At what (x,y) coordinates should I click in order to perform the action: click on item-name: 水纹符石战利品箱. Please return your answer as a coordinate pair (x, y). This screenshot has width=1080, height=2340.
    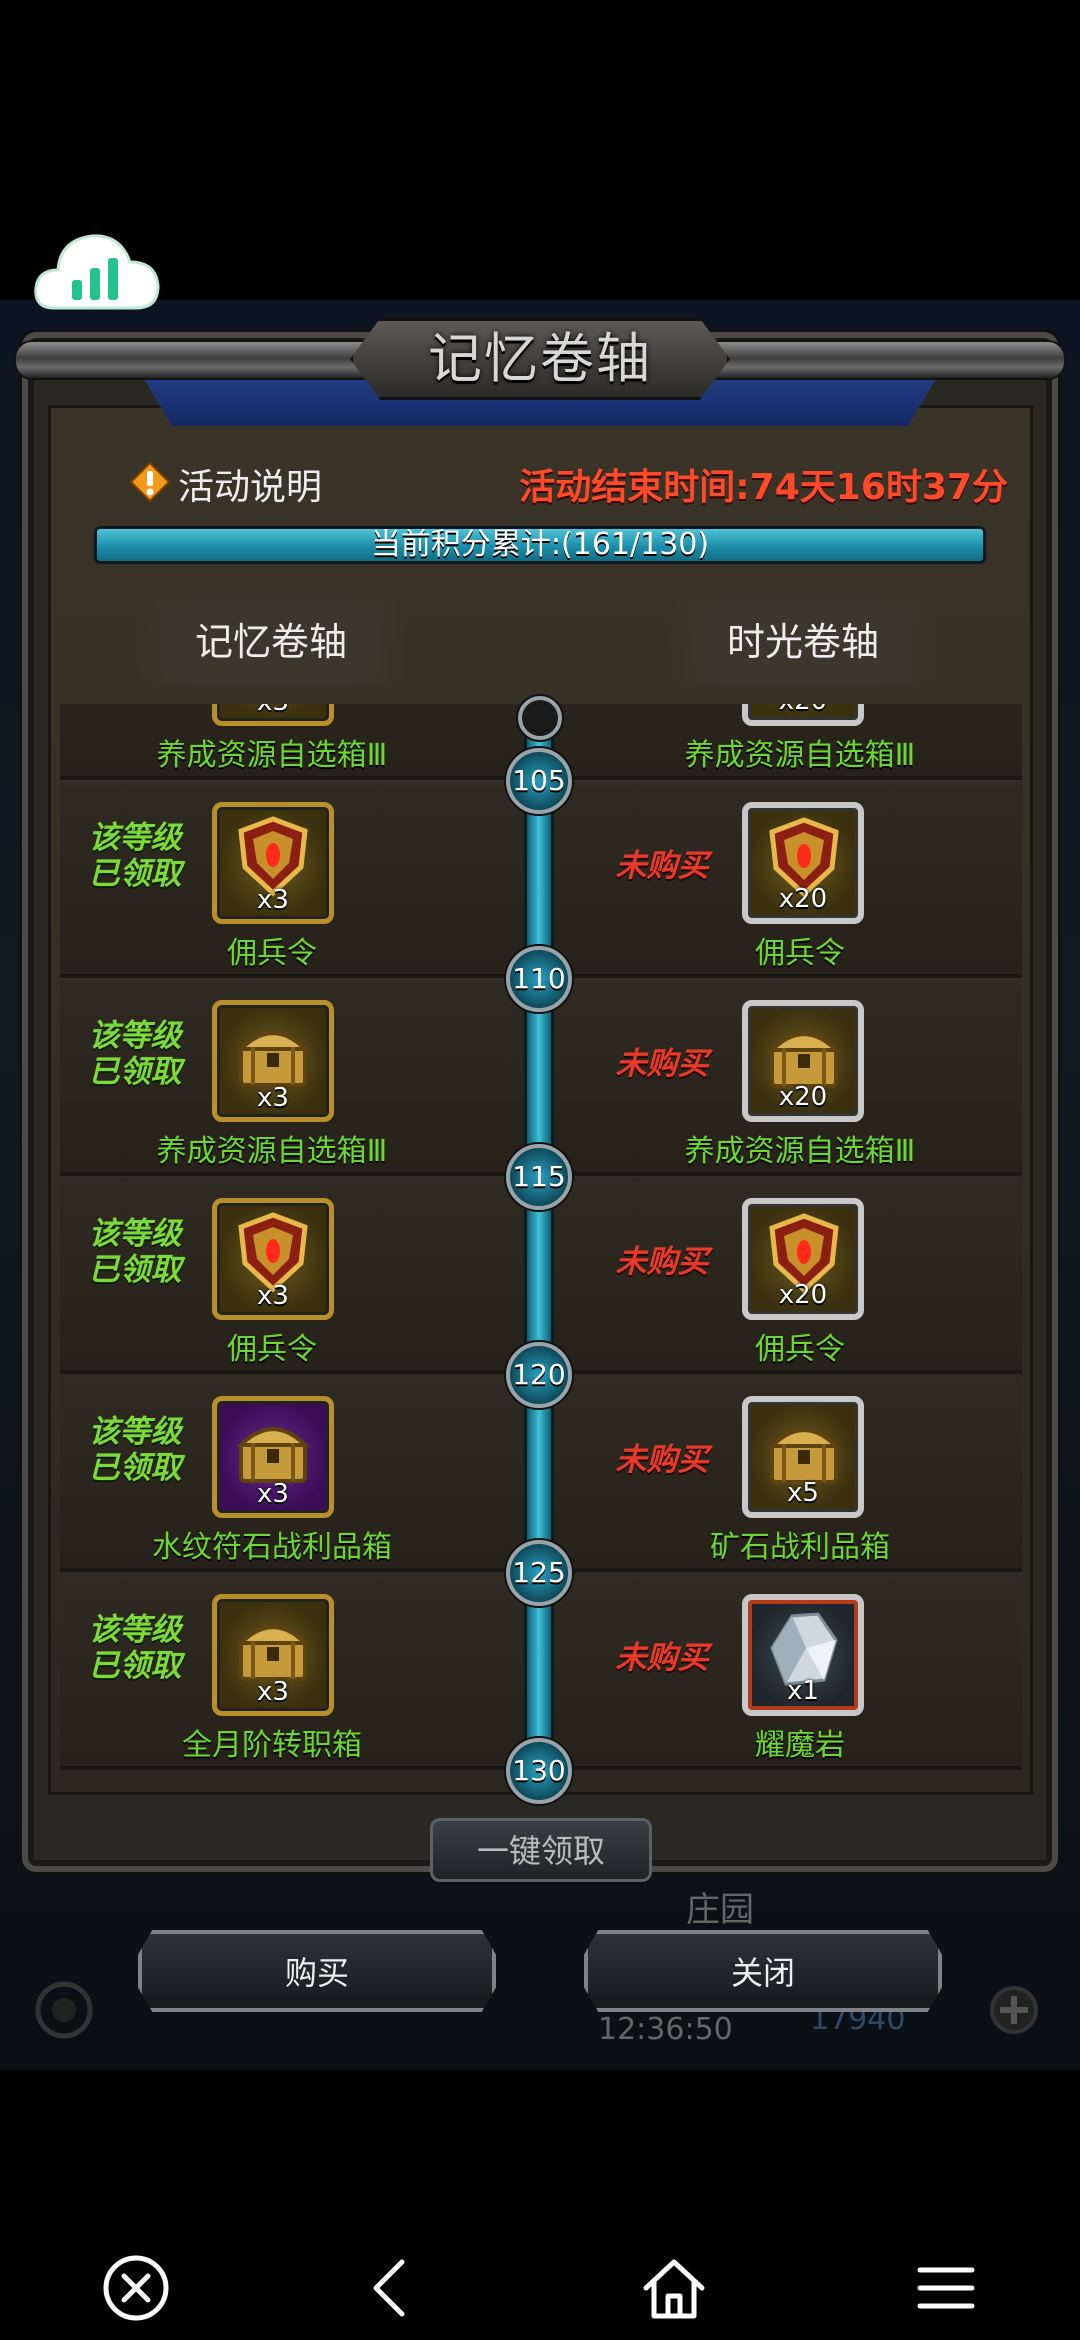
    Looking at the image, I should click on (272, 1547).